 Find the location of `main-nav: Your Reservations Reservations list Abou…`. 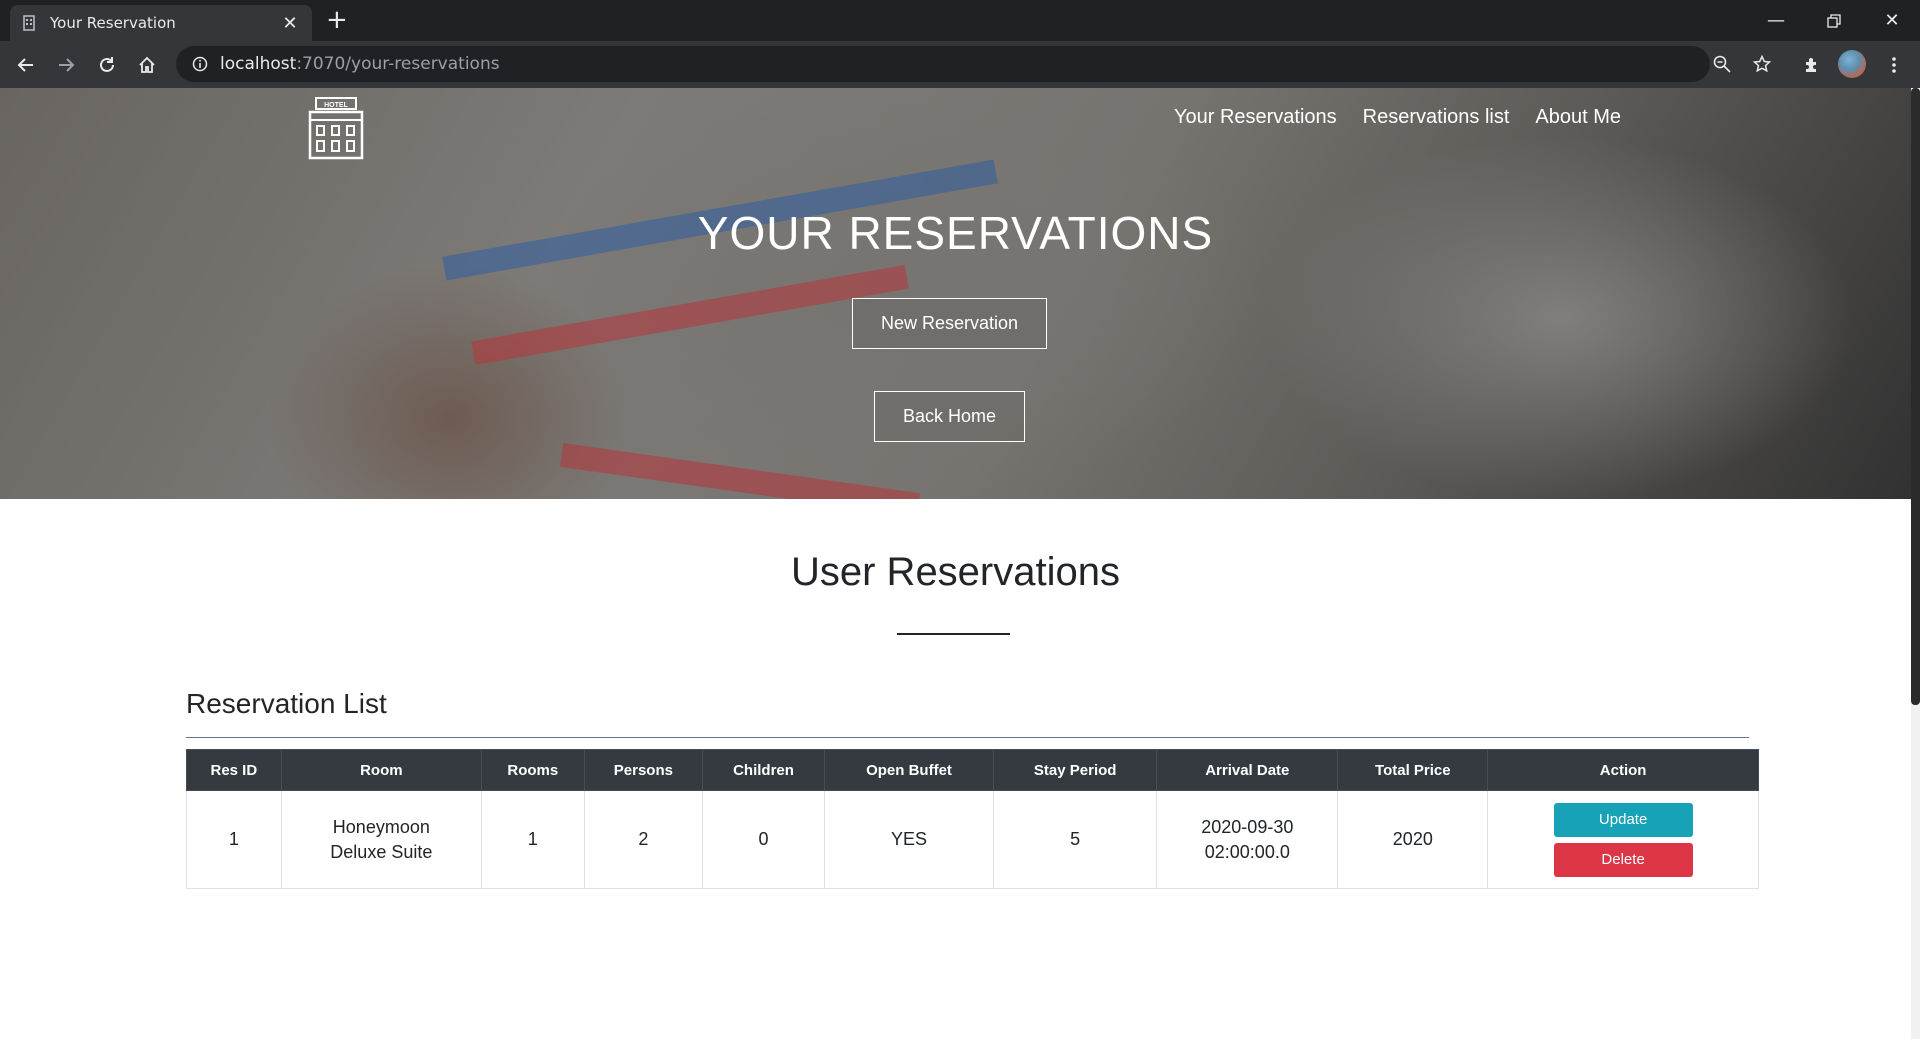

main-nav: Your Reservations Reservations list Abou… is located at coordinates (1397, 117).